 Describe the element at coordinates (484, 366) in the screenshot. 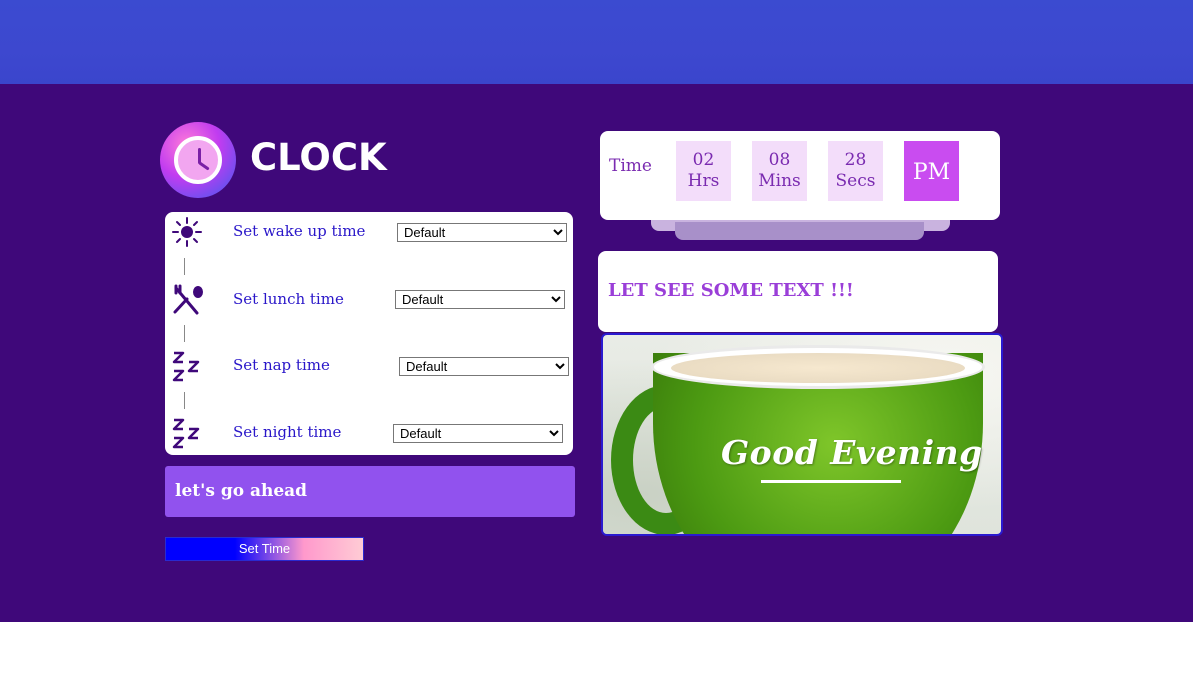

I see `nap-select: Default` at that location.